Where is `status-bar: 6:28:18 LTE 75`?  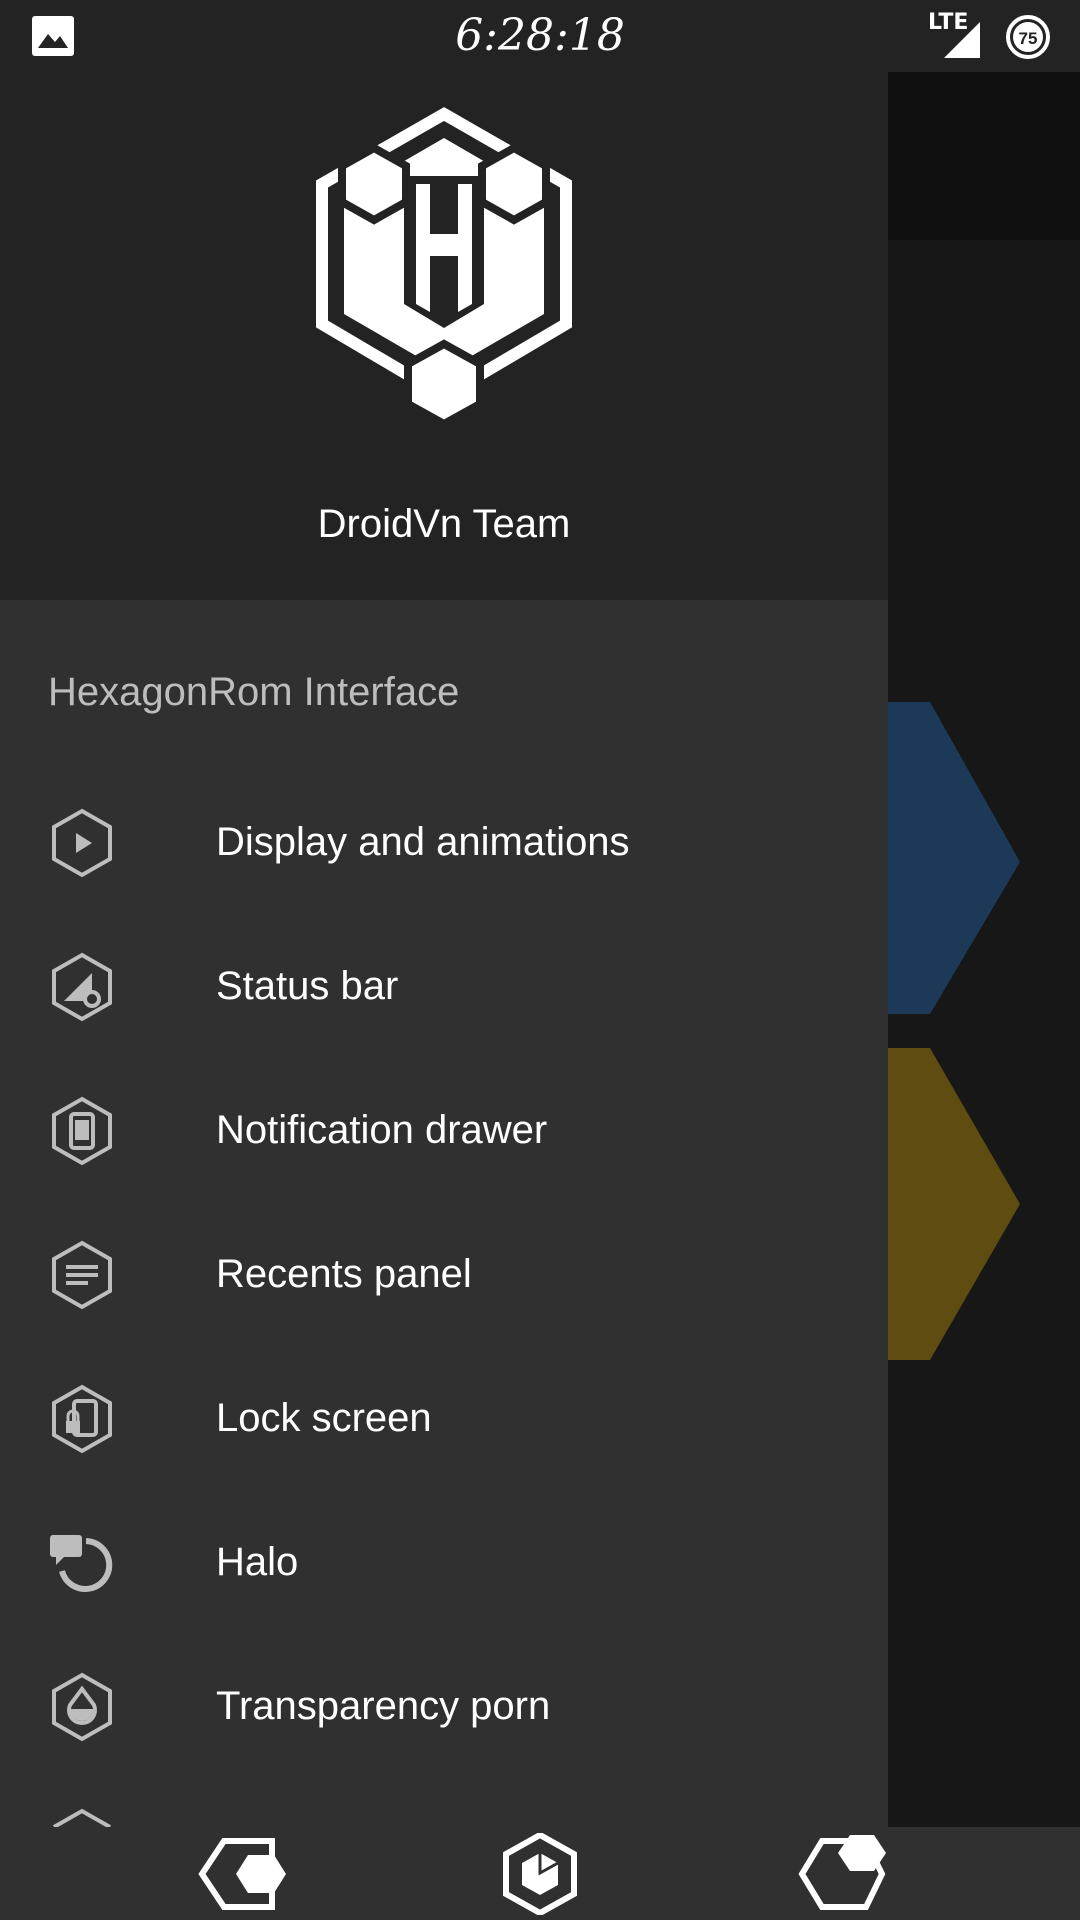 status-bar: 6:28:18 LTE 75 is located at coordinates (540, 36).